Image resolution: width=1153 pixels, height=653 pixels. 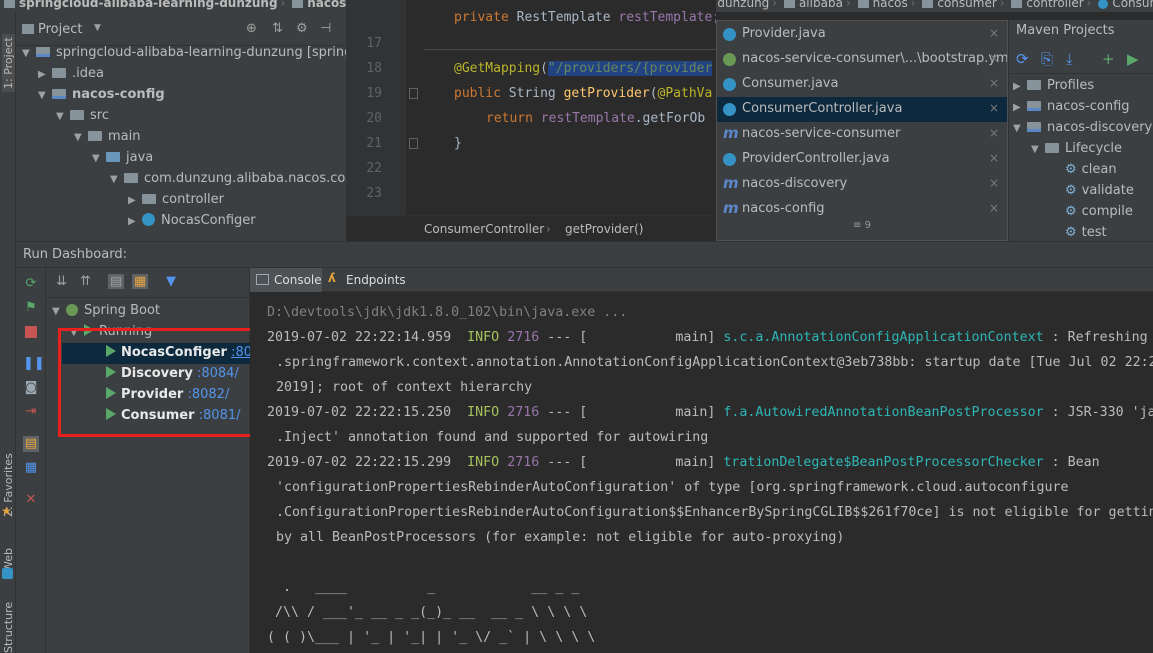 I want to click on recent-file-item: m nacos-config ×, so click(x=862, y=209).